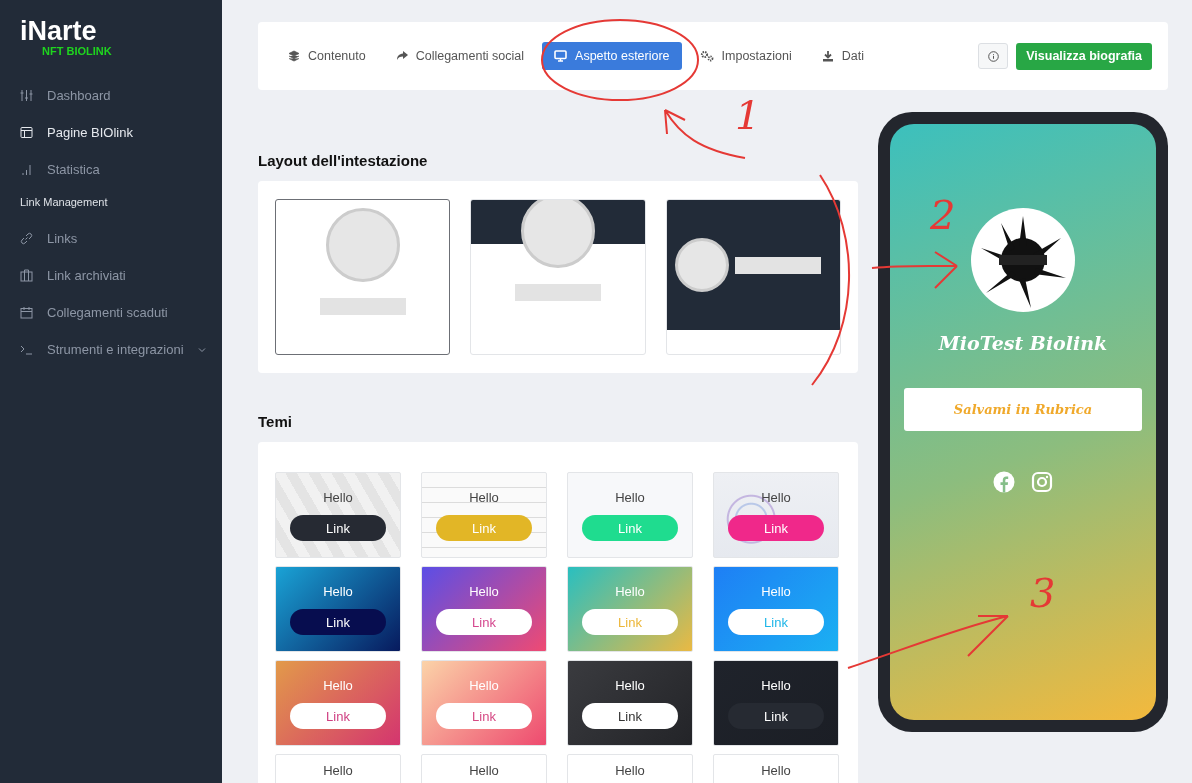 Image resolution: width=1192 pixels, height=783 pixels. What do you see at coordinates (26, 275) in the screenshot?
I see `archive-icon` at bounding box center [26, 275].